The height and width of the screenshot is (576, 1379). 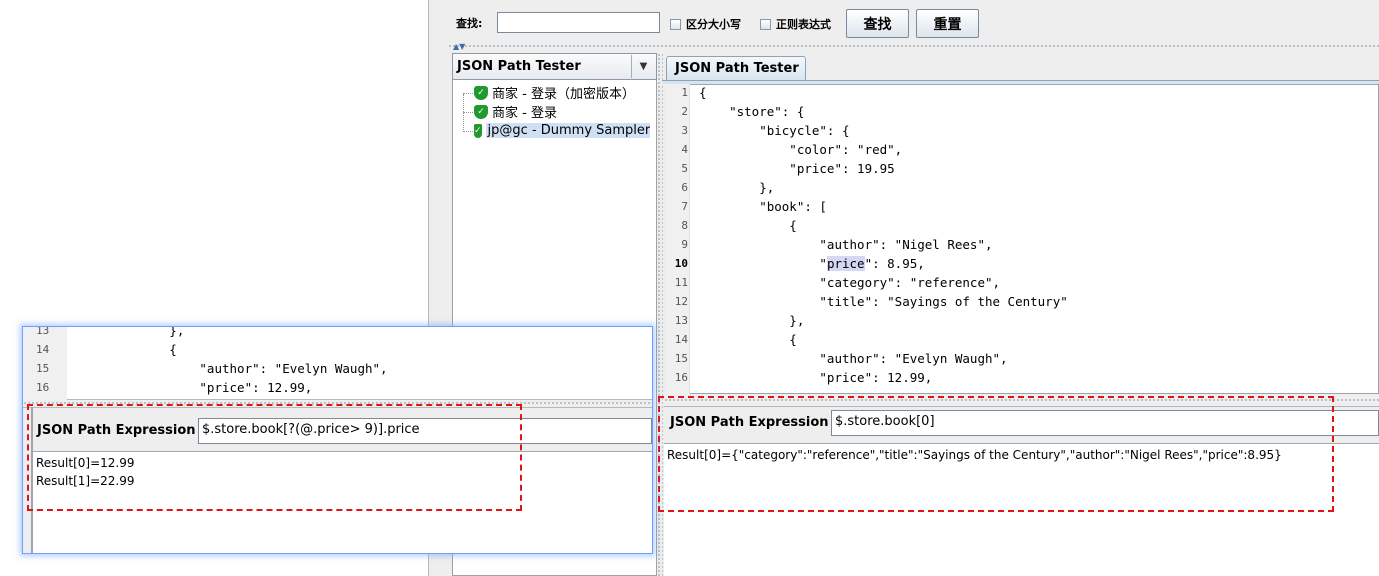 What do you see at coordinates (643, 66) in the screenshot?
I see `chevron-down-icon: ▼` at bounding box center [643, 66].